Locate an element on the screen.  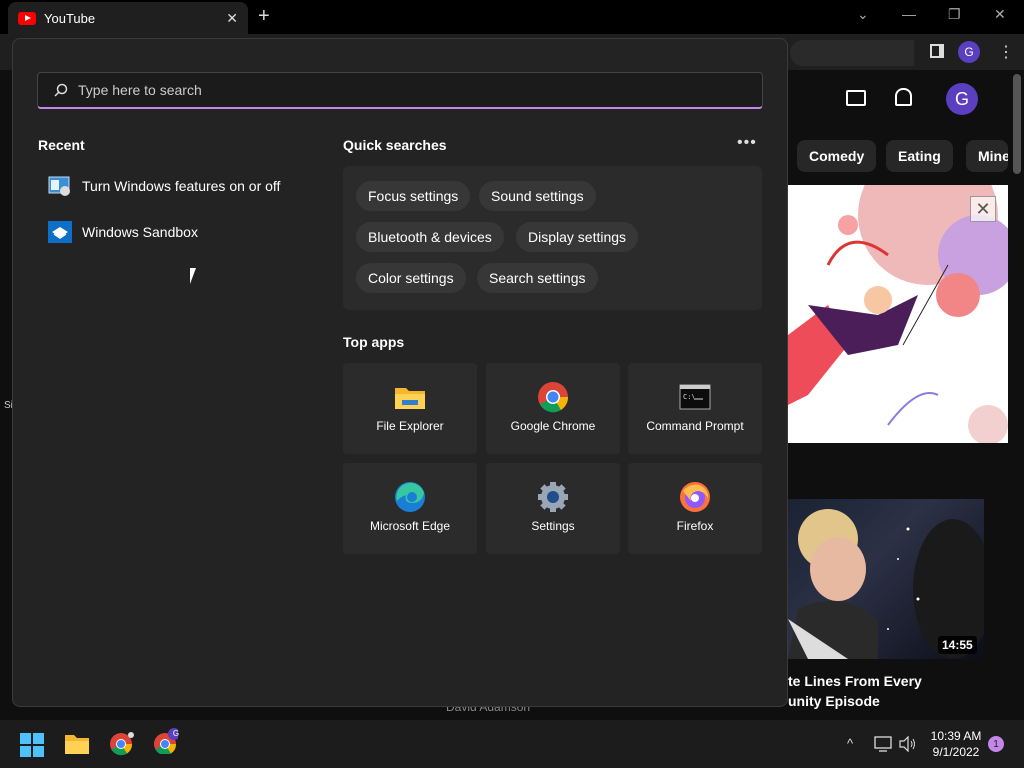
app-settings: Settings is located at coordinates (553, 508).